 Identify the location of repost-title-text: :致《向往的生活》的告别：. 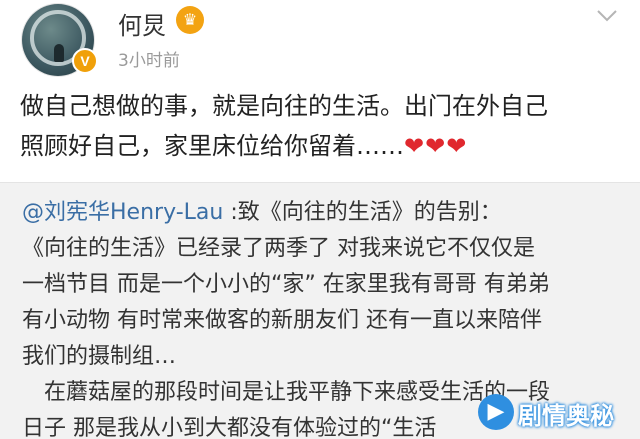
(362, 212).